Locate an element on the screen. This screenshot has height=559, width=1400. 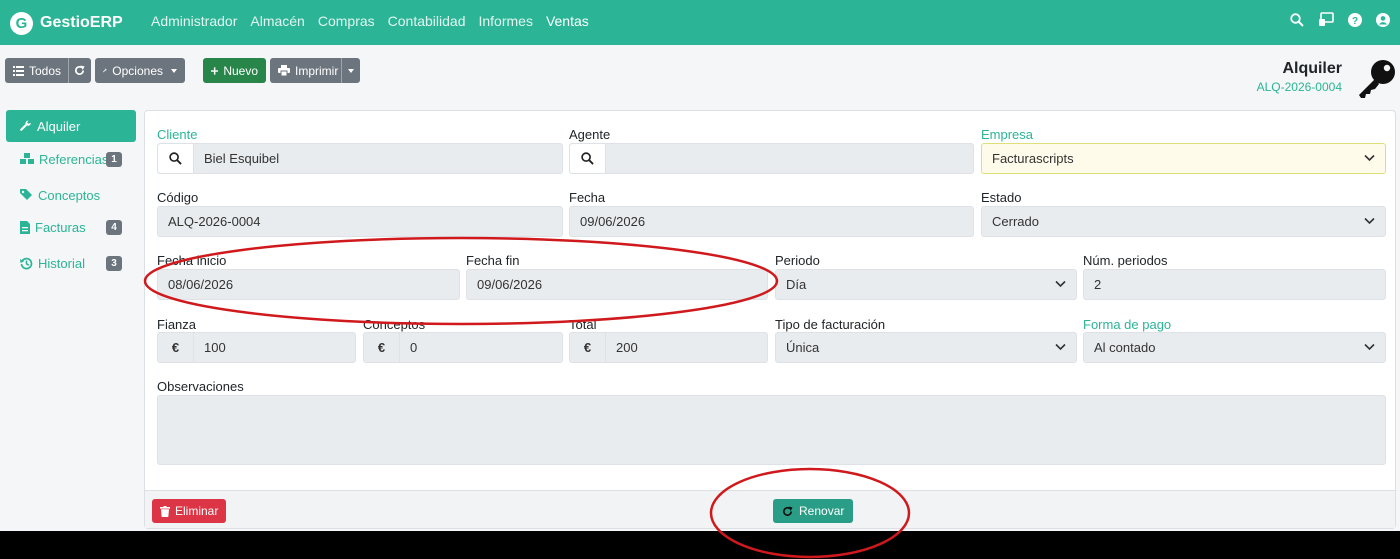
renew-button: Renovar is located at coordinates (813, 511).